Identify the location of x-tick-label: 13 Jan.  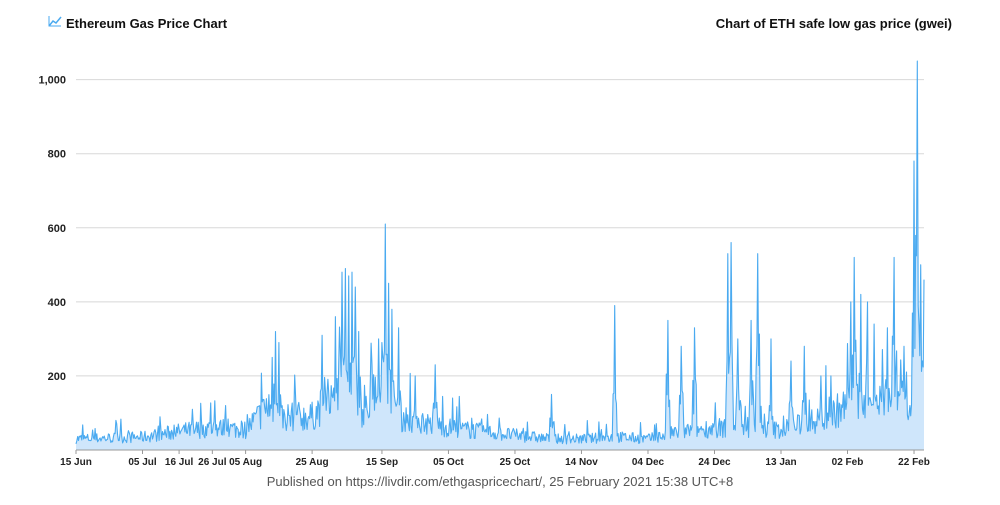
(780, 462).